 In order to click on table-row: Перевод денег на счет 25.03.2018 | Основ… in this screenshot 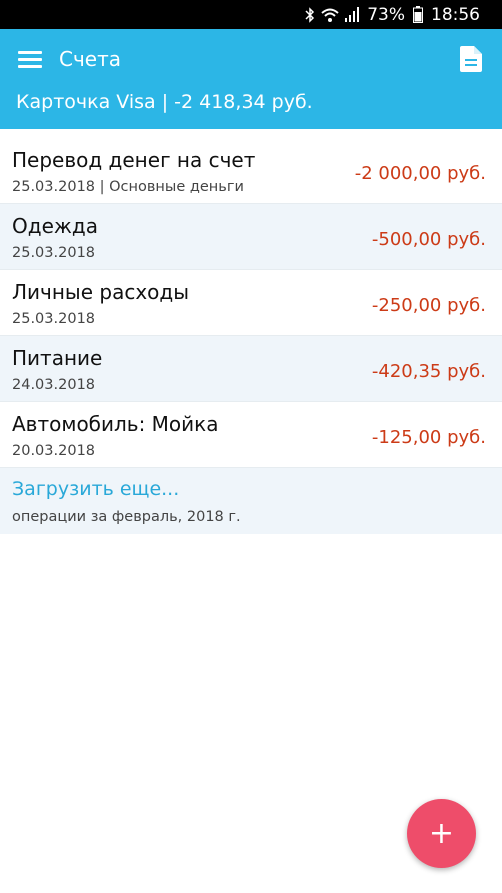, I will do `click(251, 171)`.